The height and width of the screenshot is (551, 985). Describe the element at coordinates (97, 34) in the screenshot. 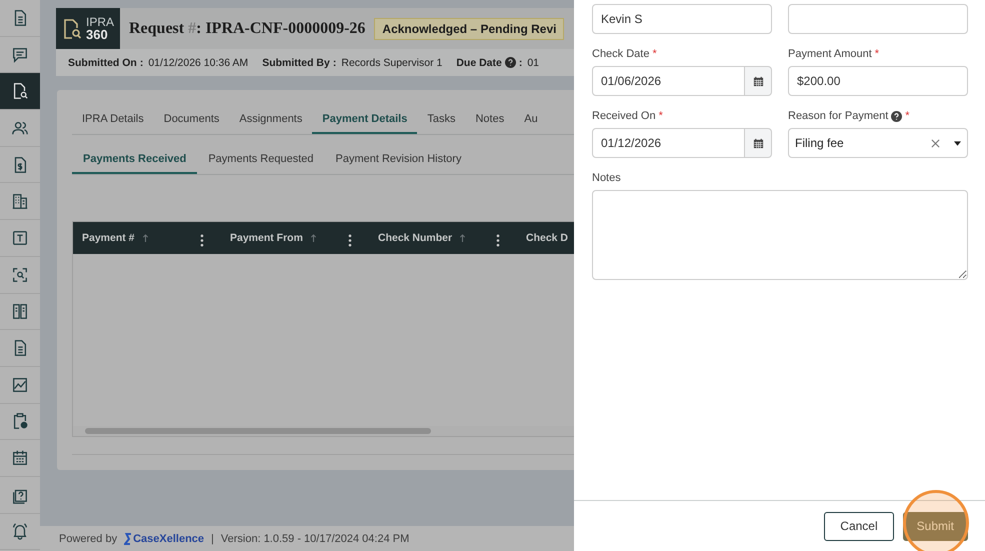

I see `logo-number: 360` at that location.